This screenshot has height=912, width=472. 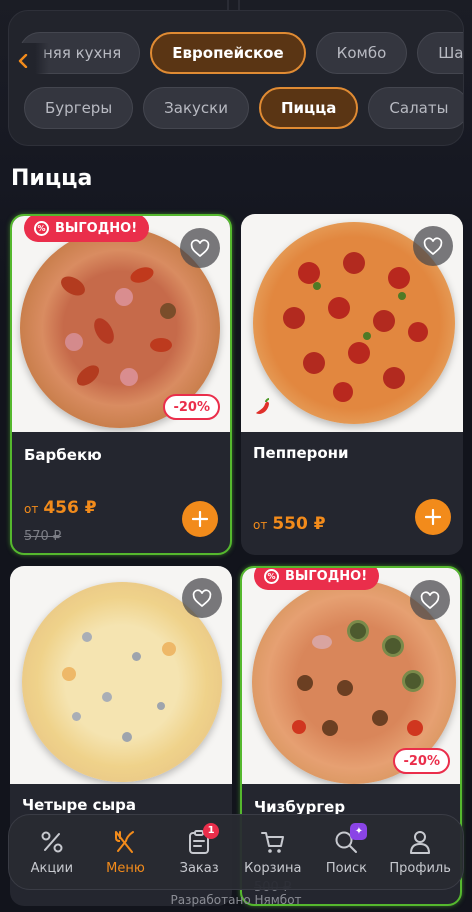 I want to click on product-price: от 550 ₽, so click(x=289, y=524).